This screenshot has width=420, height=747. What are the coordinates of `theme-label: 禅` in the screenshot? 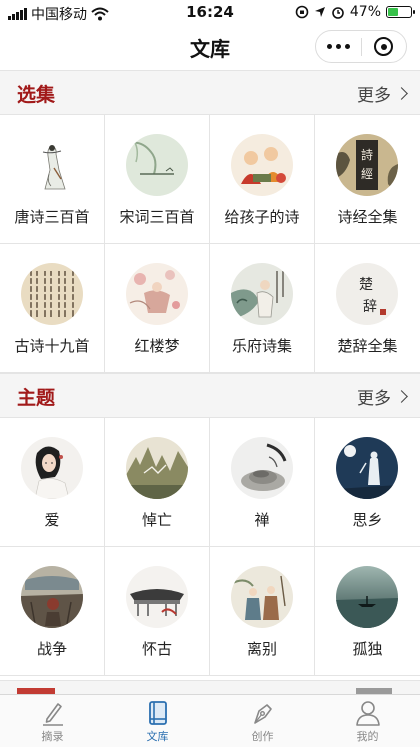 It's located at (262, 520).